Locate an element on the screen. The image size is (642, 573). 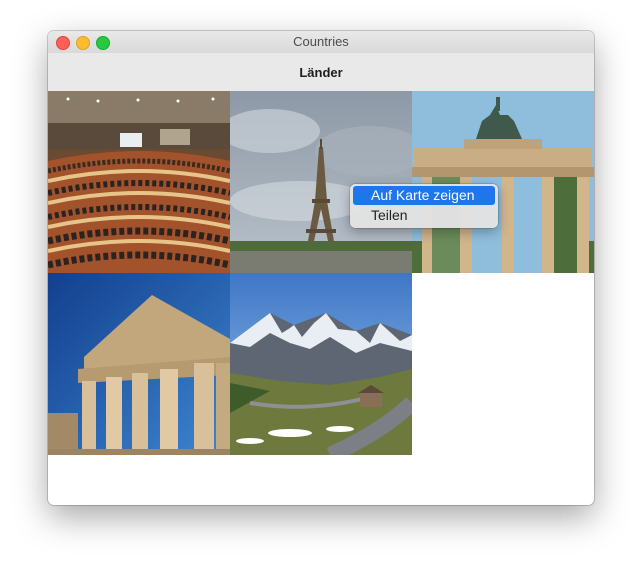
brandenburg-gate-image is located at coordinates (503, 182).